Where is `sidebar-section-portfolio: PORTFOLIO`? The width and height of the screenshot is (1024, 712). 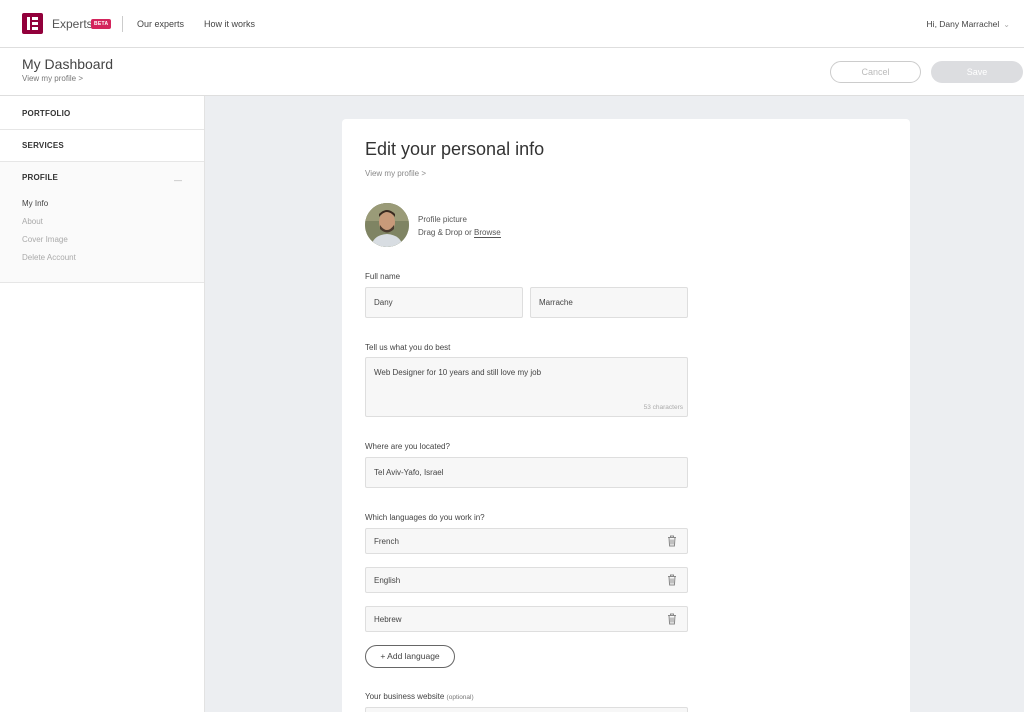 sidebar-section-portfolio: PORTFOLIO is located at coordinates (102, 113).